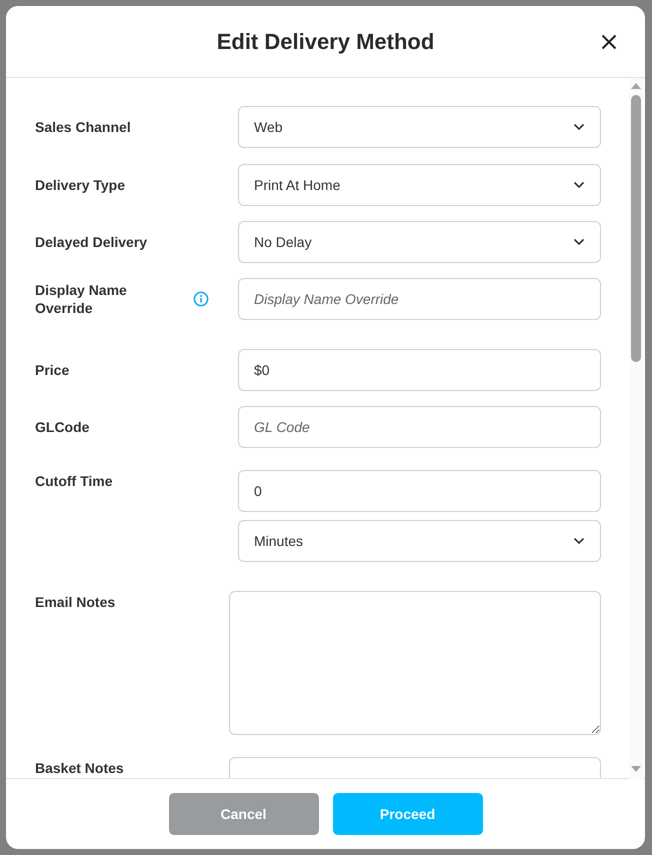 Image resolution: width=652 pixels, height=855 pixels. I want to click on field-label: Sales Channel, so click(83, 127).